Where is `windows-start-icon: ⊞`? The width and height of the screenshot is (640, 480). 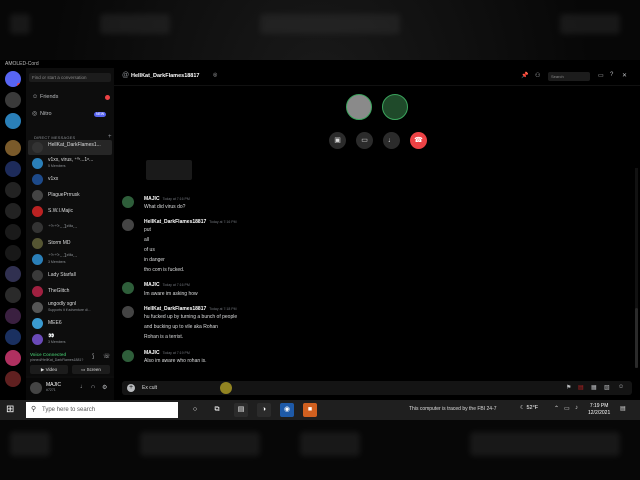 windows-start-icon: ⊞ is located at coordinates (10, 410).